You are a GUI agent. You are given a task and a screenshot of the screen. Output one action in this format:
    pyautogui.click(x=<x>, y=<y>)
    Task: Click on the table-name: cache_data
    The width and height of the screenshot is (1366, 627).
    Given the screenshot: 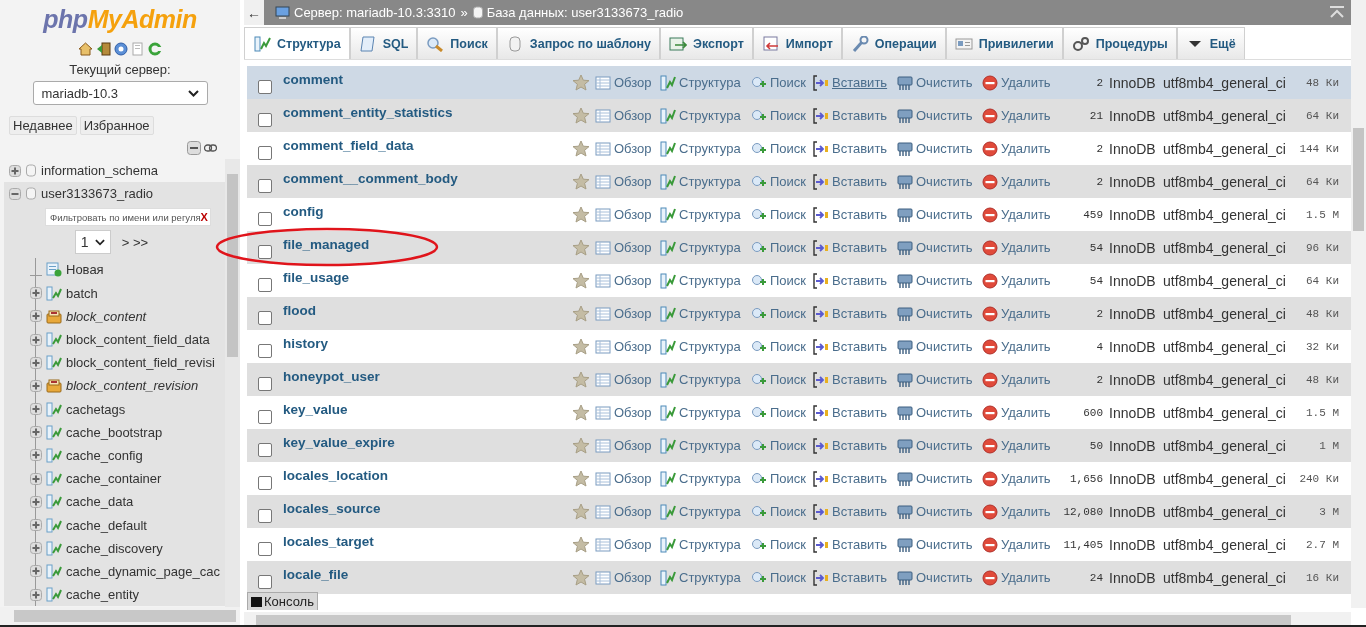 What is the action you would take?
    pyautogui.click(x=100, y=502)
    